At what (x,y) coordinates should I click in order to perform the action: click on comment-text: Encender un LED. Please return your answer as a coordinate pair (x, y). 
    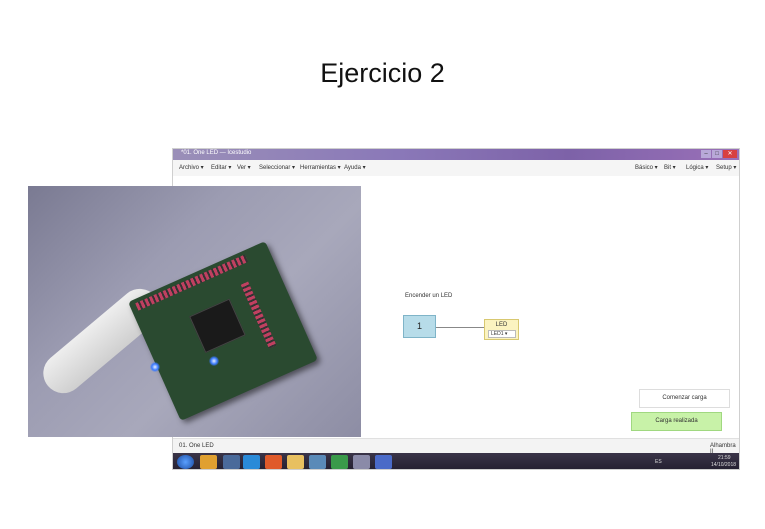
    Looking at the image, I should click on (428, 296).